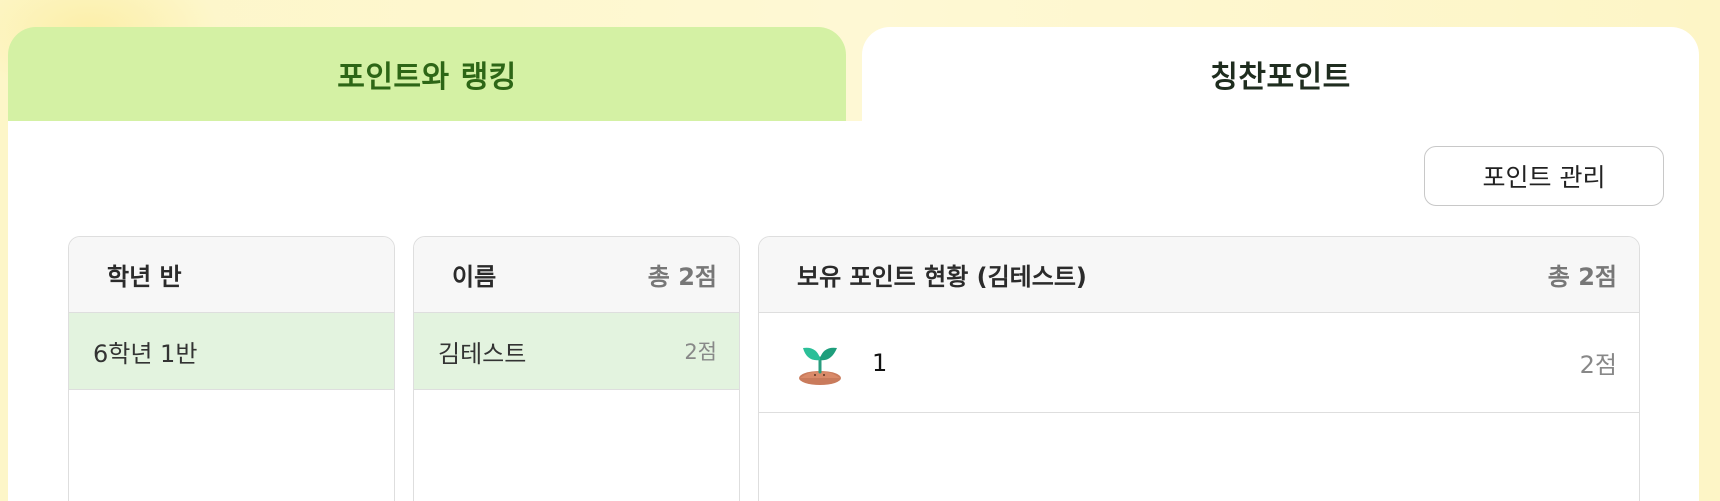 The width and height of the screenshot is (1720, 501). What do you see at coordinates (1544, 176) in the screenshot?
I see `manage-points-button: 포인트 관리` at bounding box center [1544, 176].